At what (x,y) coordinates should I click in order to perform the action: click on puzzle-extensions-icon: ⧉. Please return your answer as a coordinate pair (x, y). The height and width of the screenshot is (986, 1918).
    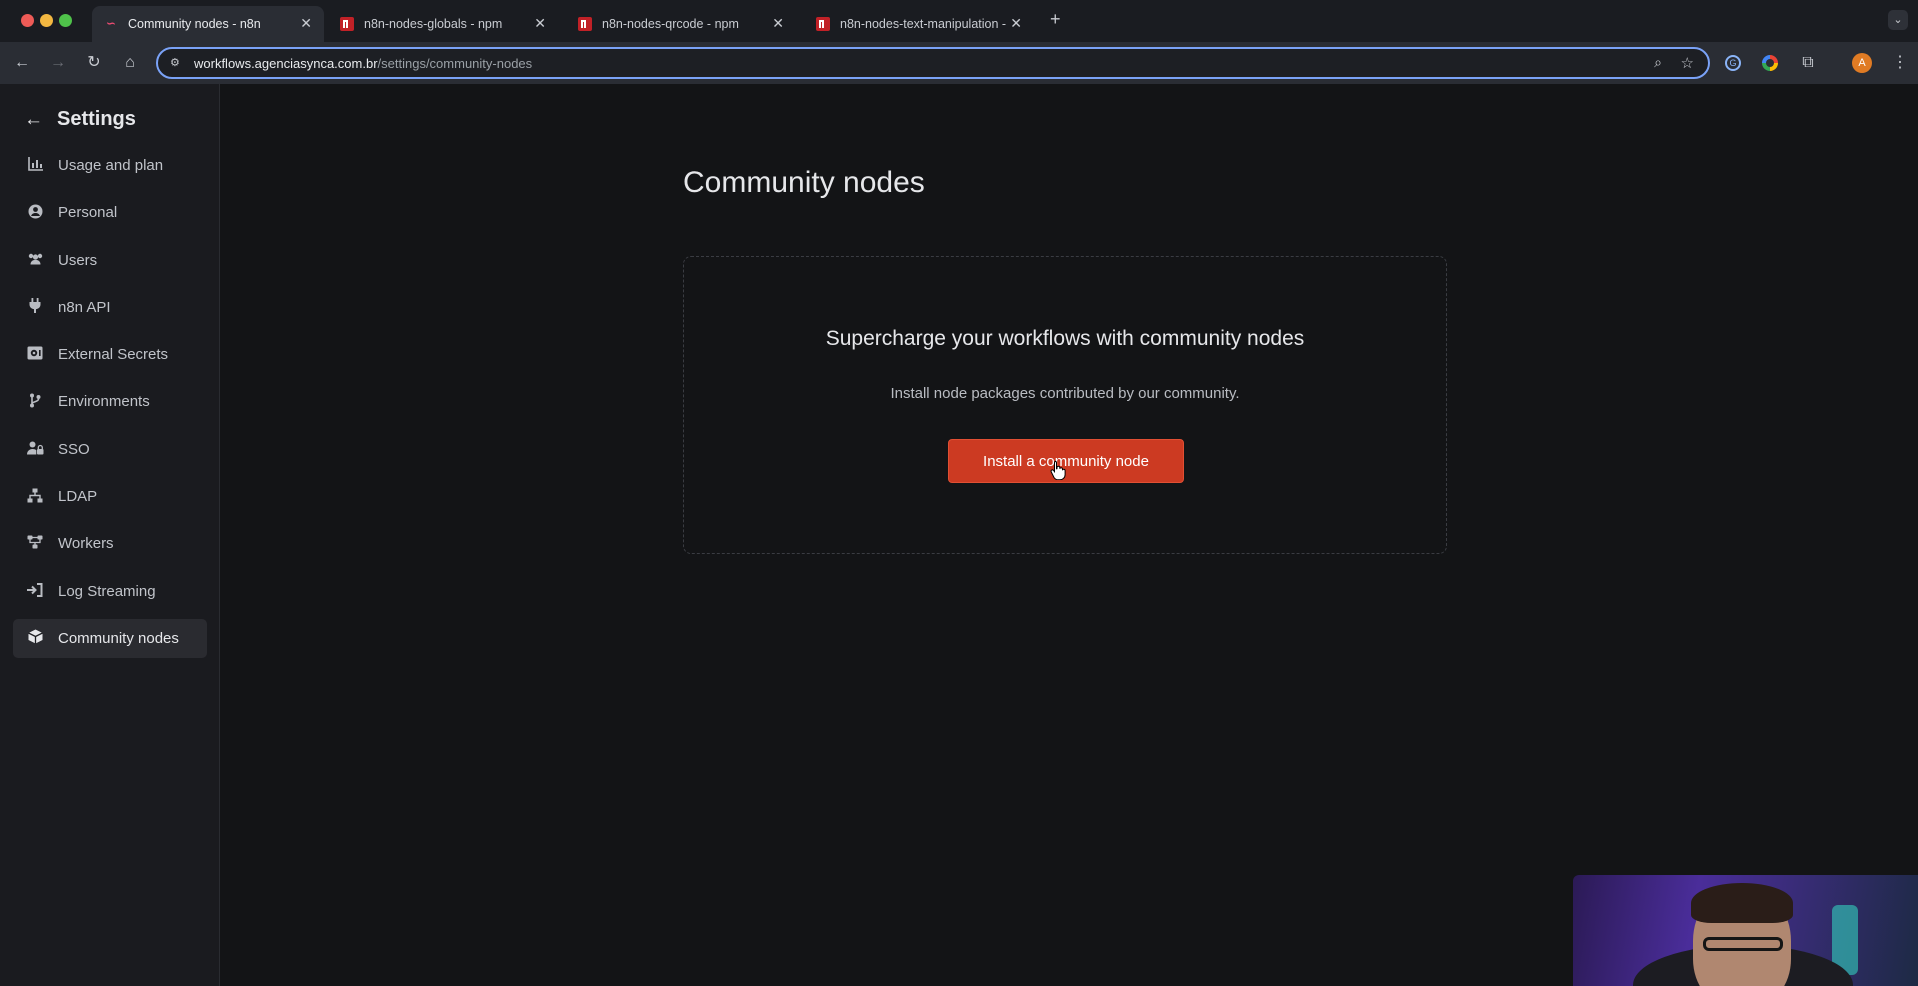
    Looking at the image, I should click on (1808, 63).